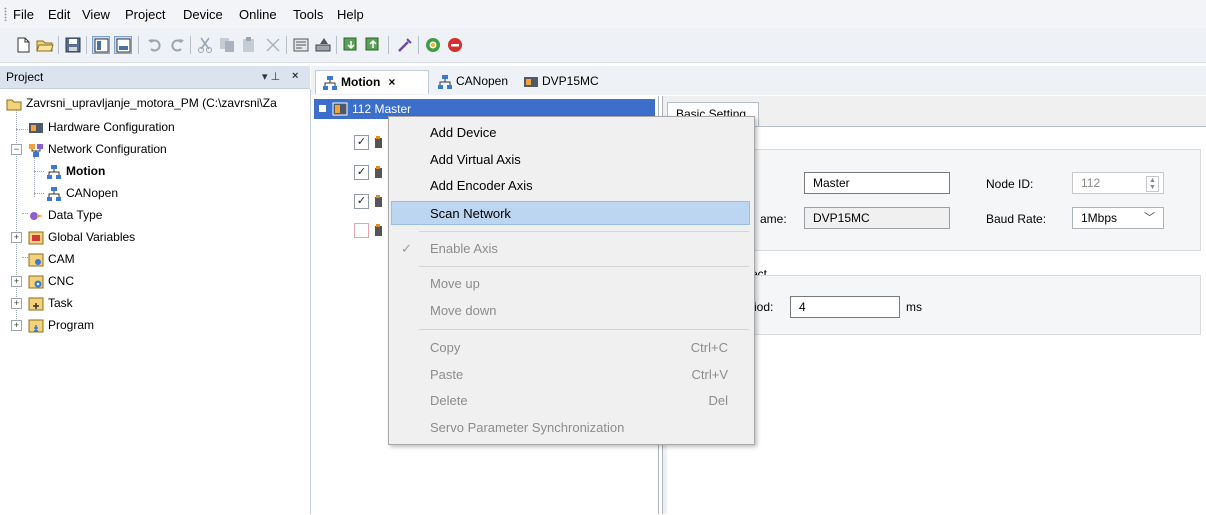 This screenshot has width=1206, height=515. I want to click on datatype-icon, so click(36, 216).